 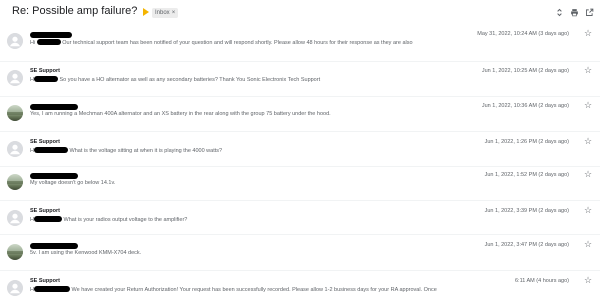 What do you see at coordinates (75, 11) in the screenshot?
I see `thread-subject: Re: Possible amp failure?` at bounding box center [75, 11].